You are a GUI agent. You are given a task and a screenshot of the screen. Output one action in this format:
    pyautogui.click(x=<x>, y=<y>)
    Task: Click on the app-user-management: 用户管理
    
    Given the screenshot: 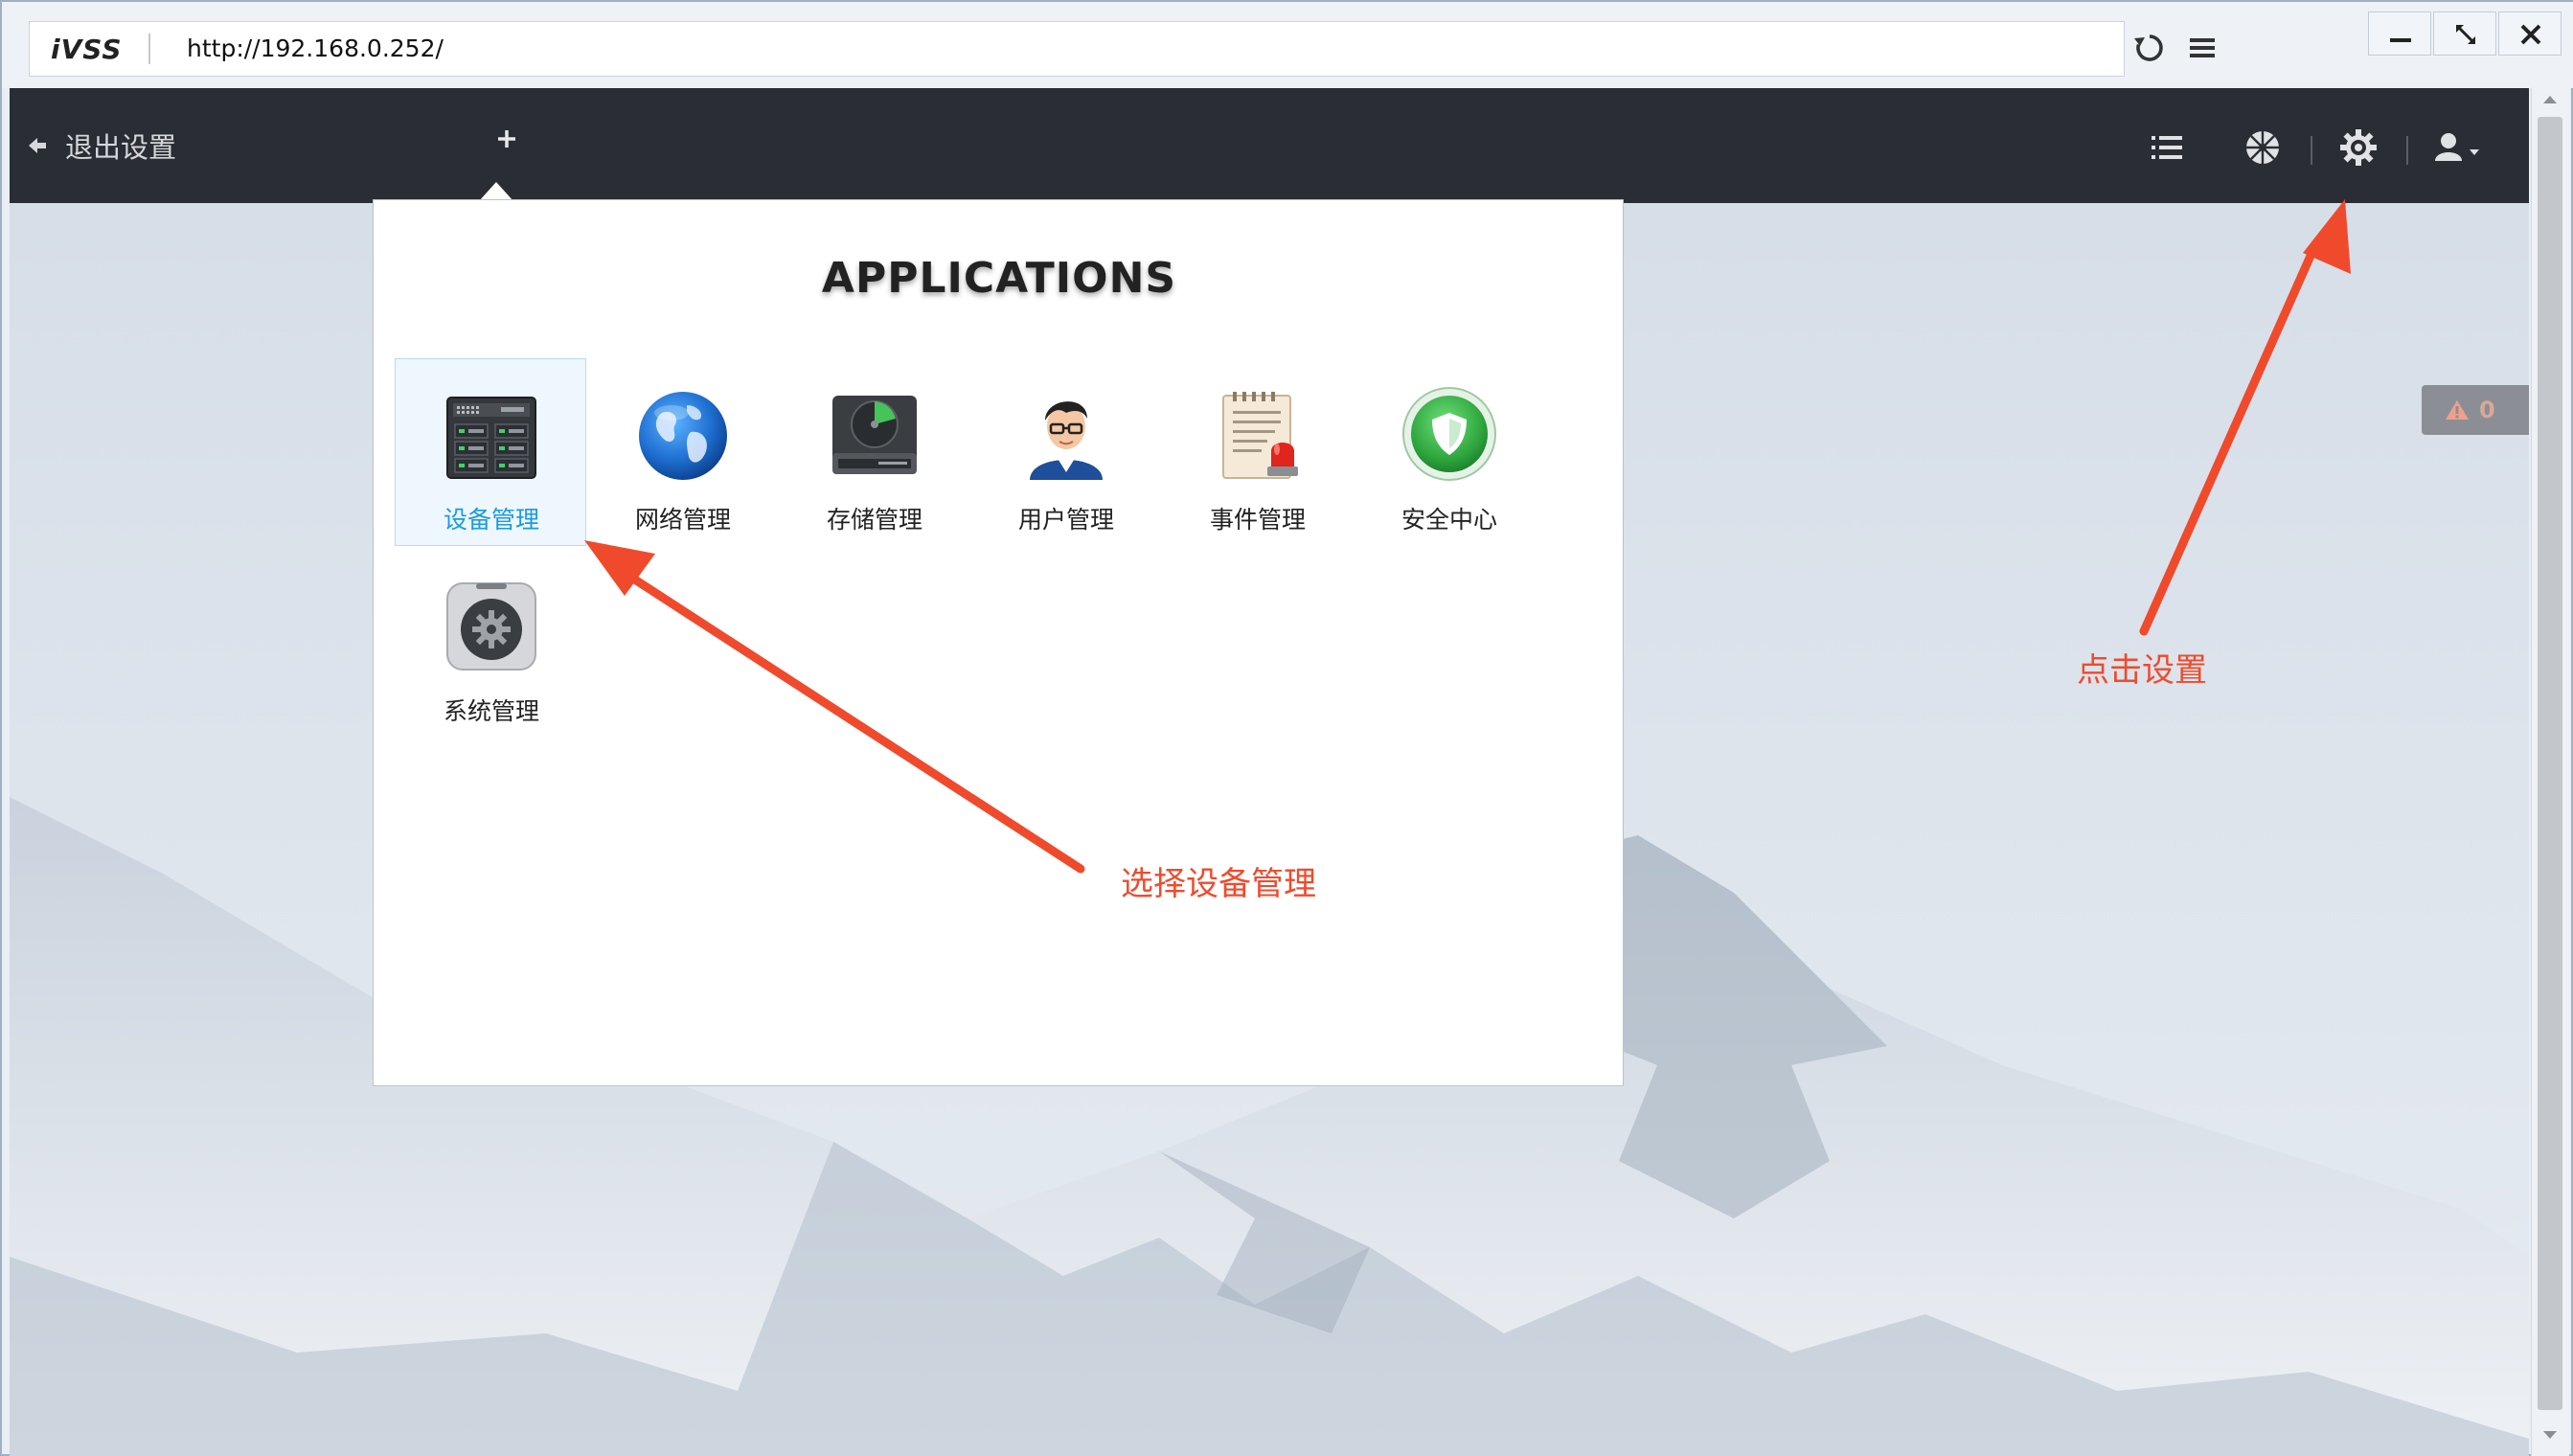 What is the action you would take?
    pyautogui.click(x=1065, y=452)
    